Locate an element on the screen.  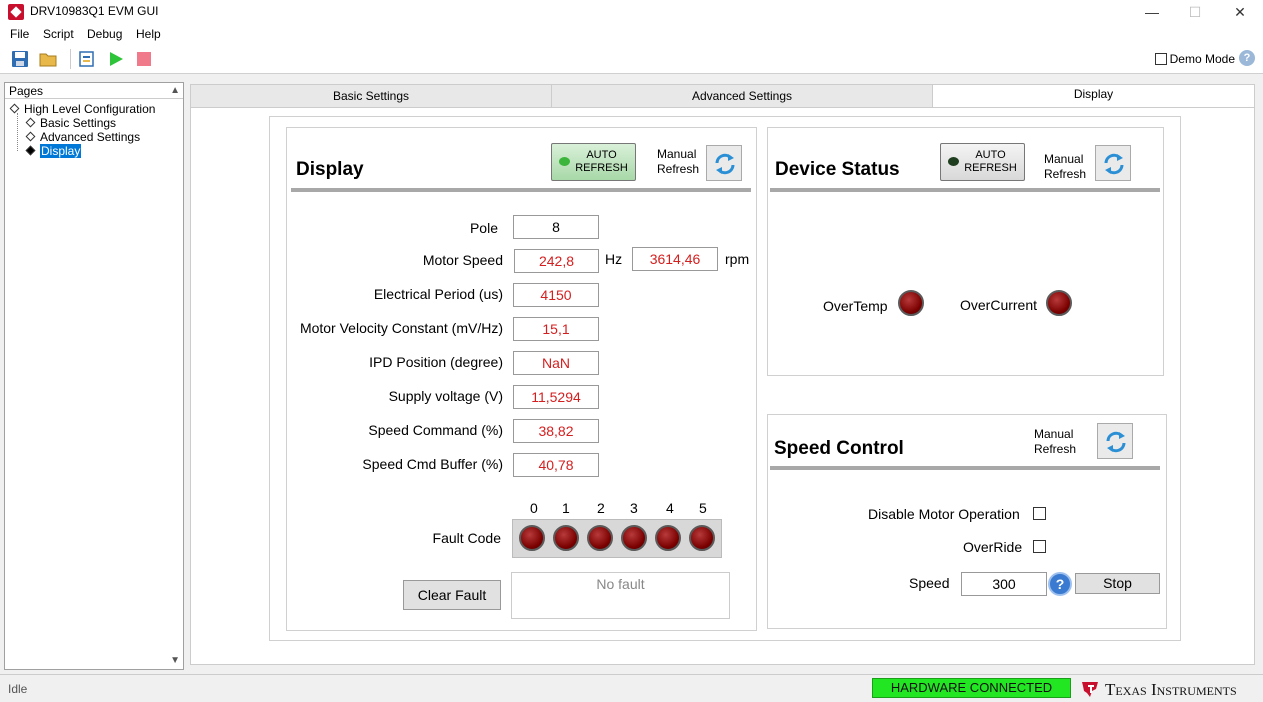
tree-item-advanced-settings: Advanced Settings is located at coordinates (83, 137).